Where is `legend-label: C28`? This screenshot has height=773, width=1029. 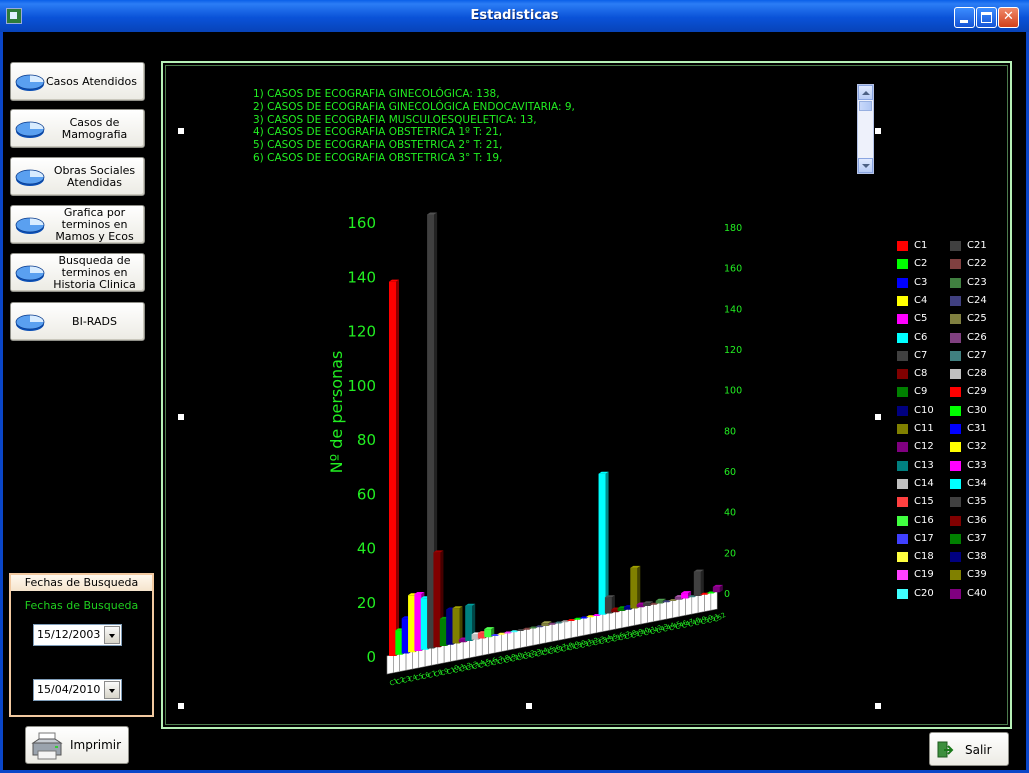
legend-label: C28 is located at coordinates (977, 374).